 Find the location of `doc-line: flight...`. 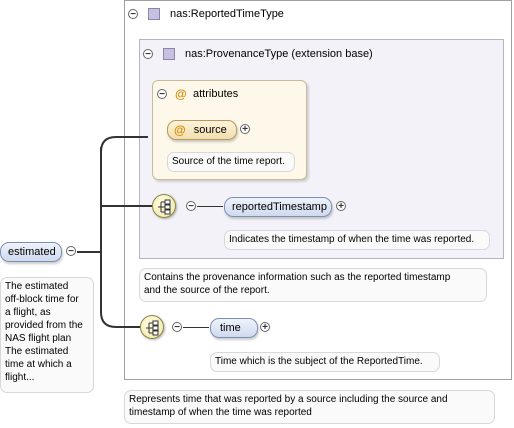

doc-line: flight... is located at coordinates (20, 377).